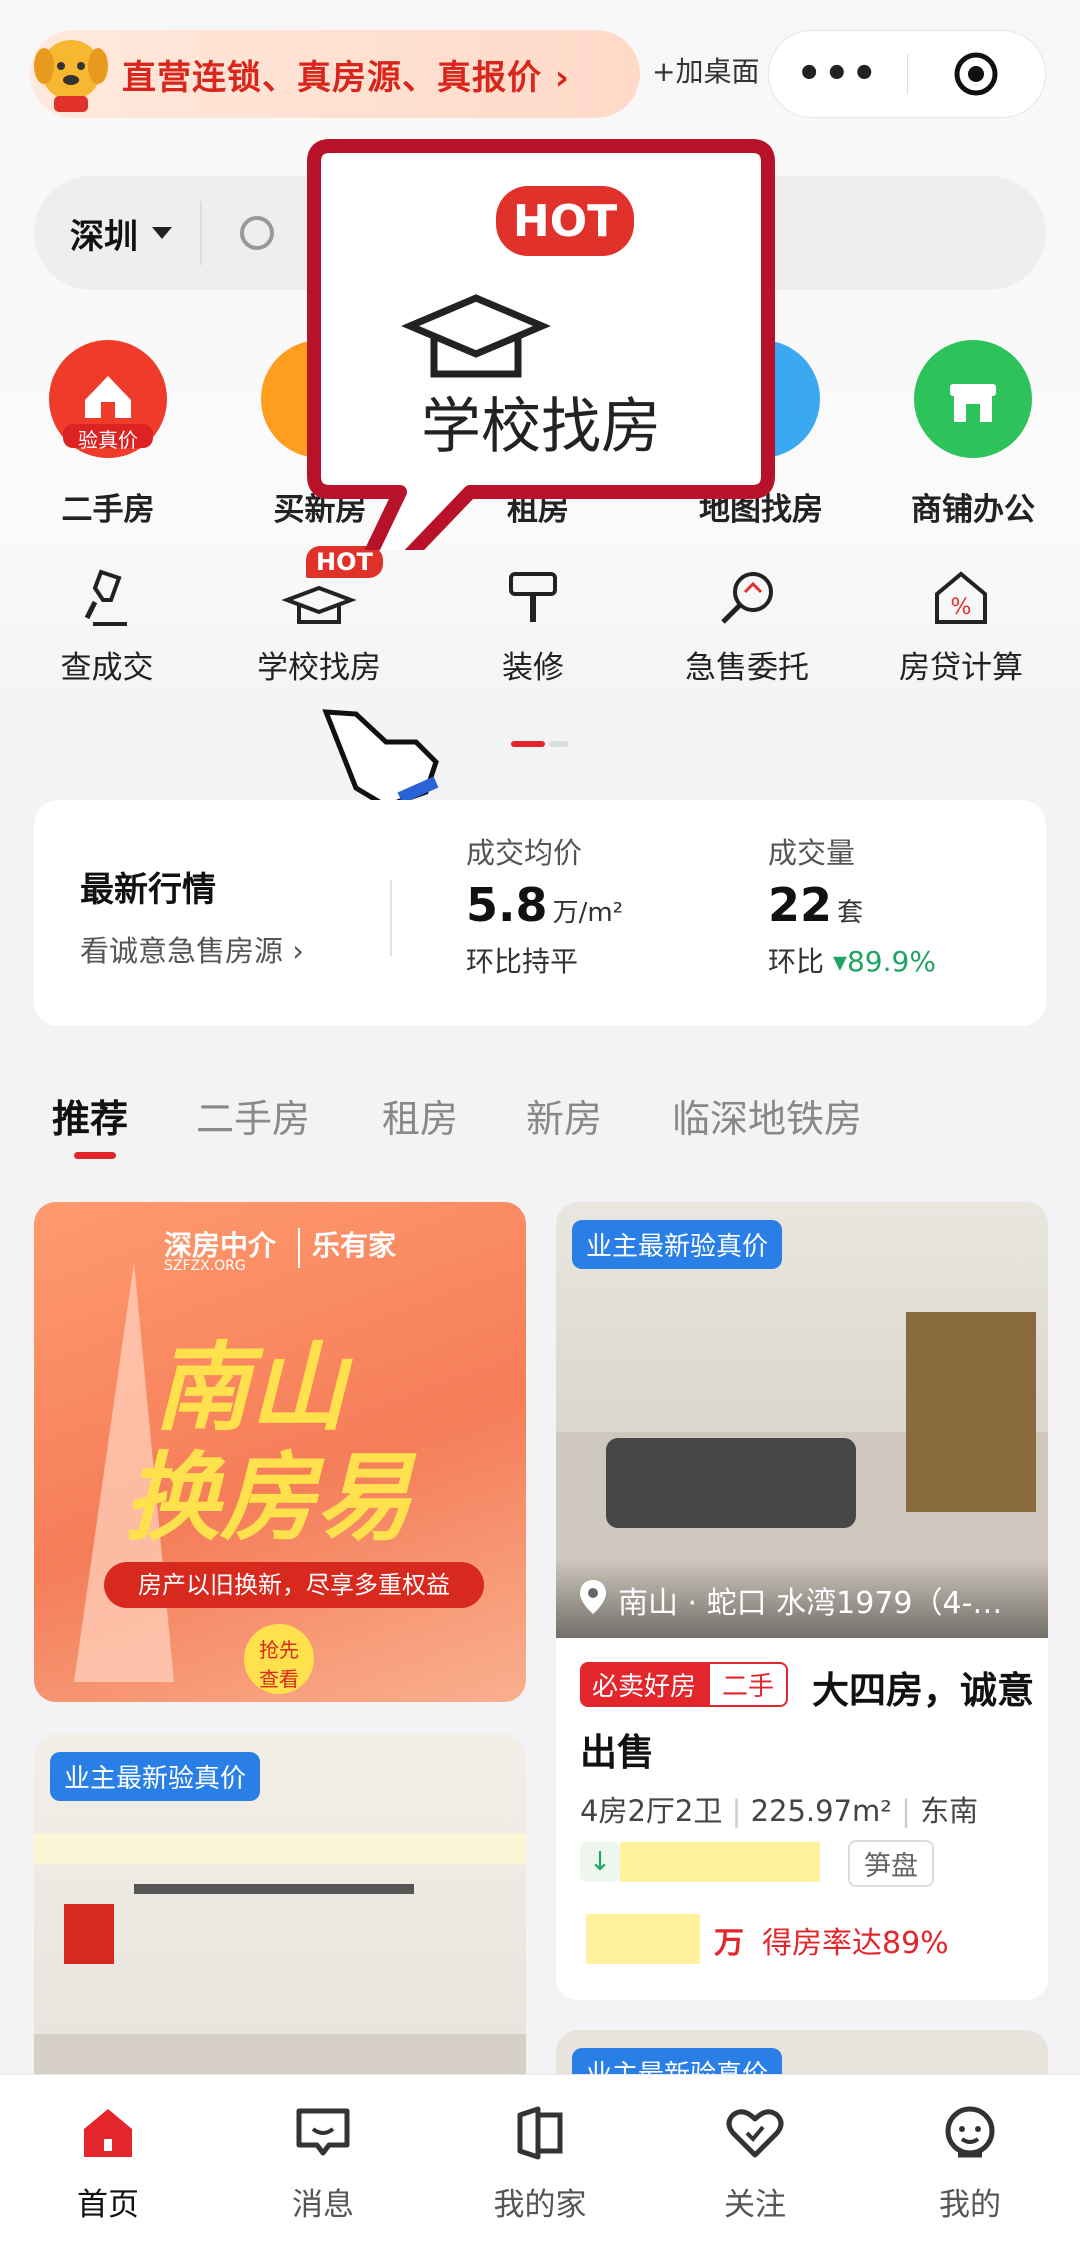 The height and width of the screenshot is (2244, 1080). What do you see at coordinates (420, 1115) in the screenshot?
I see `tab-rent: 租房` at bounding box center [420, 1115].